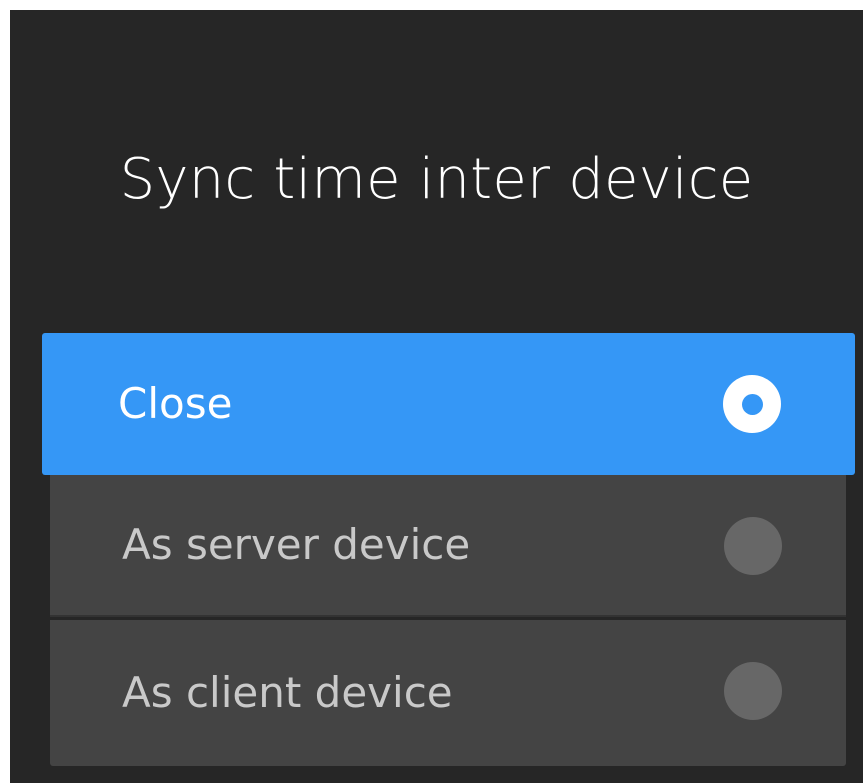 This screenshot has height=783, width=863. I want to click on option-close-label: Close, so click(175, 403).